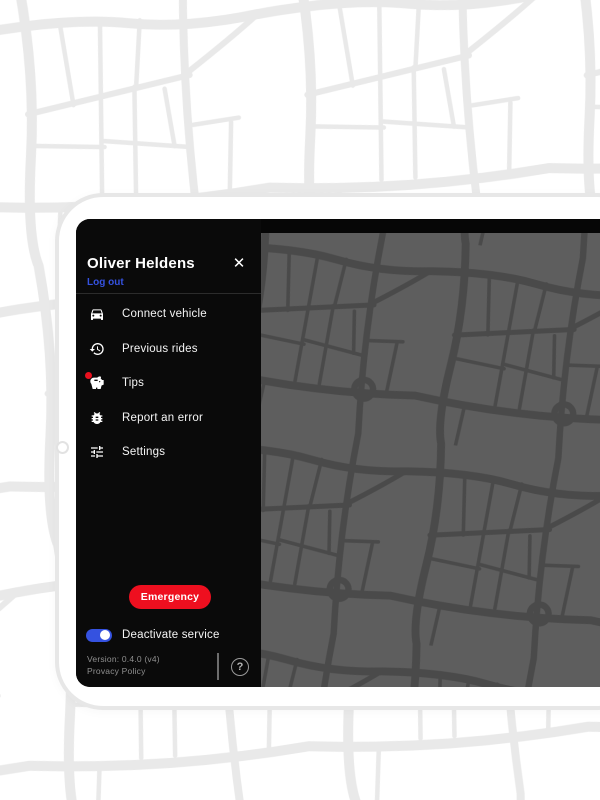  I want to click on footer-divider, so click(218, 666).